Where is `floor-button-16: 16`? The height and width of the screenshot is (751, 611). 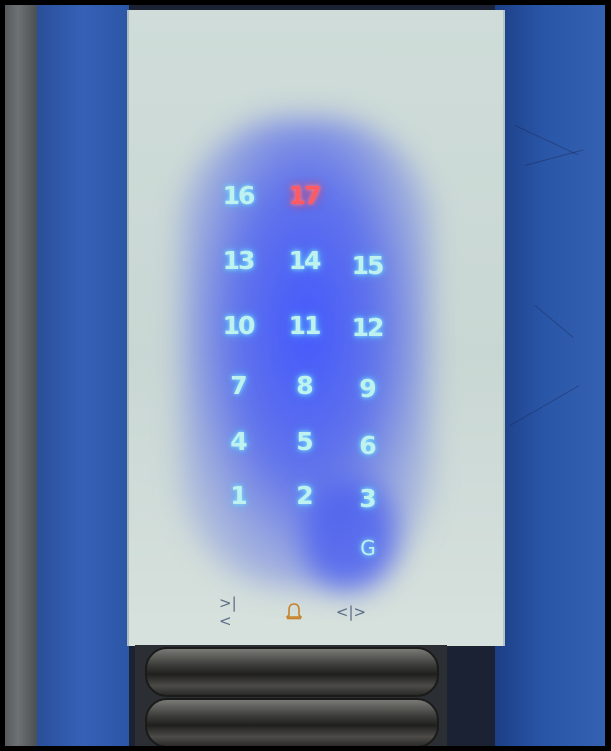 floor-button-16: 16 is located at coordinates (238, 195).